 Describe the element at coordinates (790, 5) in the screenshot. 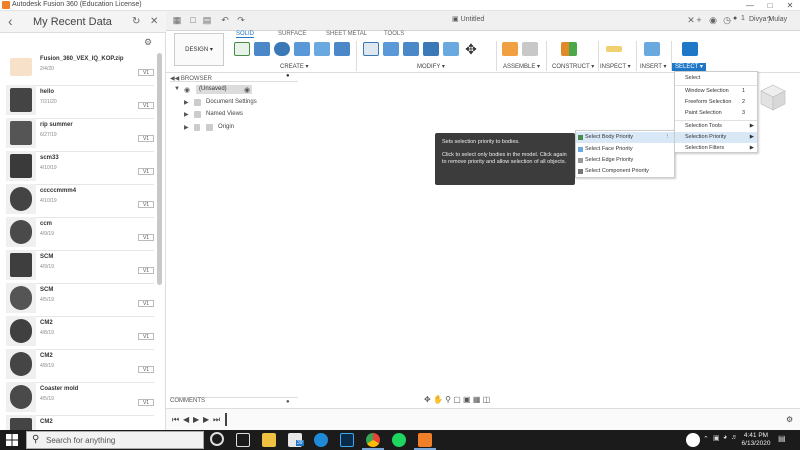

I see `close-button: ✕` at that location.